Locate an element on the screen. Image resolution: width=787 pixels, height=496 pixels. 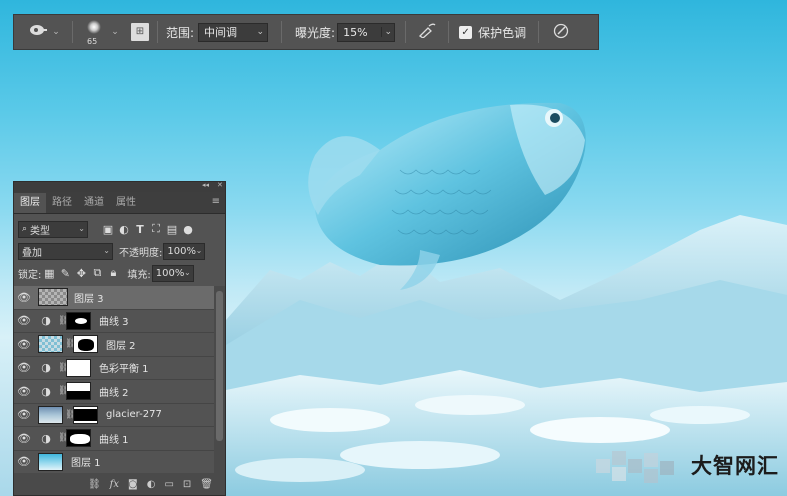
layer-row: 👁︎ ⛓ 图层 2 is located at coordinates (115, 345).